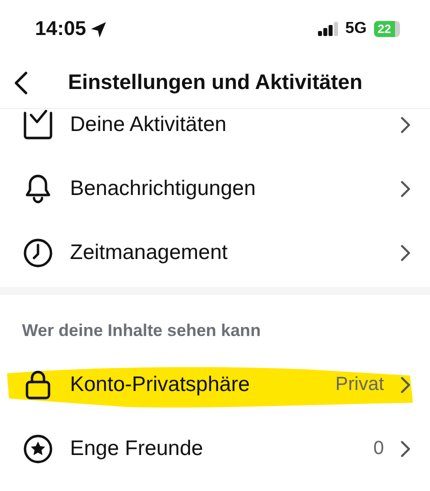 The height and width of the screenshot is (491, 430). I want to click on settings-row: Benachrichtigungen, so click(215, 189).